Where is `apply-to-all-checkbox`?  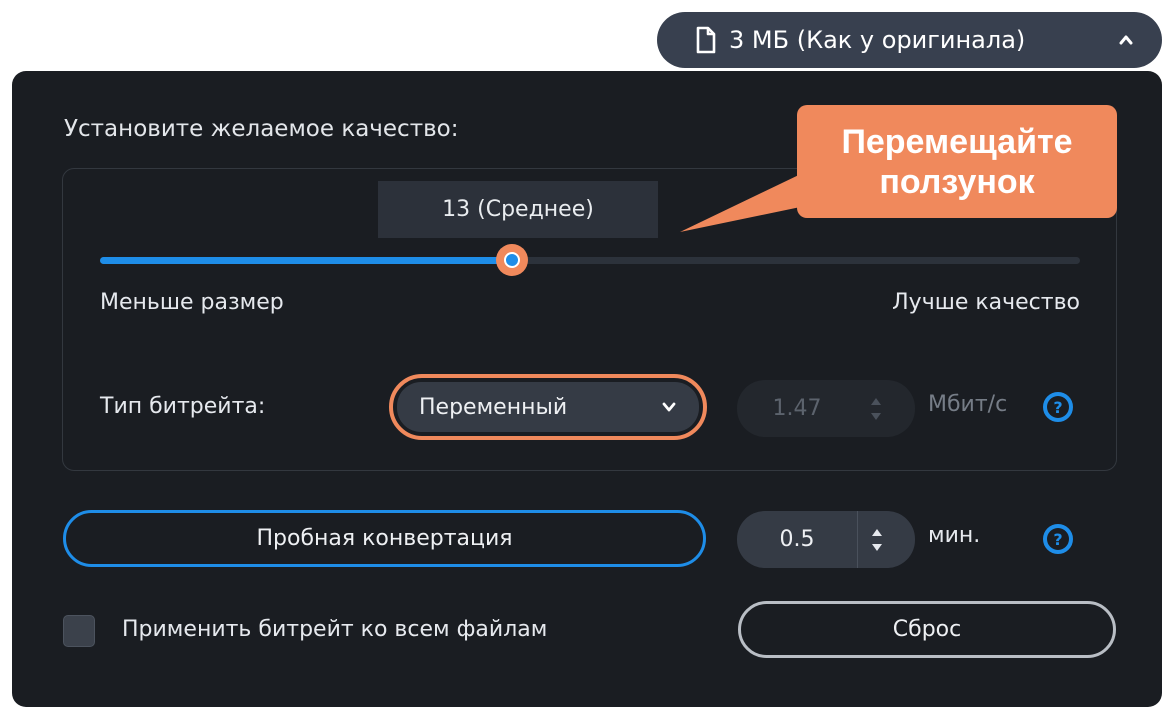
apply-to-all-checkbox is located at coordinates (79, 631).